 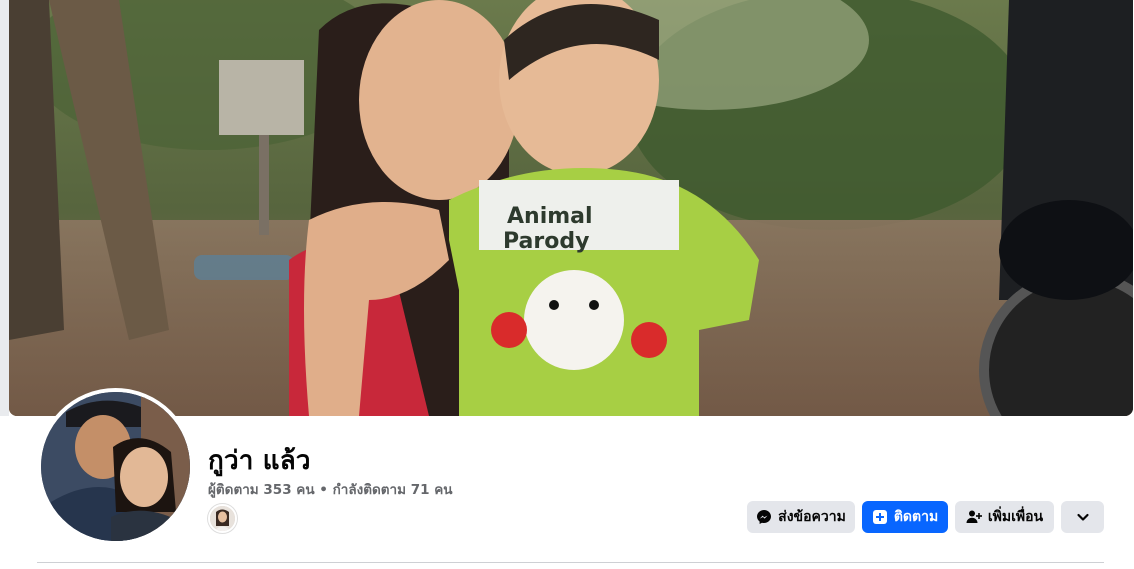 What do you see at coordinates (764, 517) in the screenshot?
I see `messenger-icon` at bounding box center [764, 517].